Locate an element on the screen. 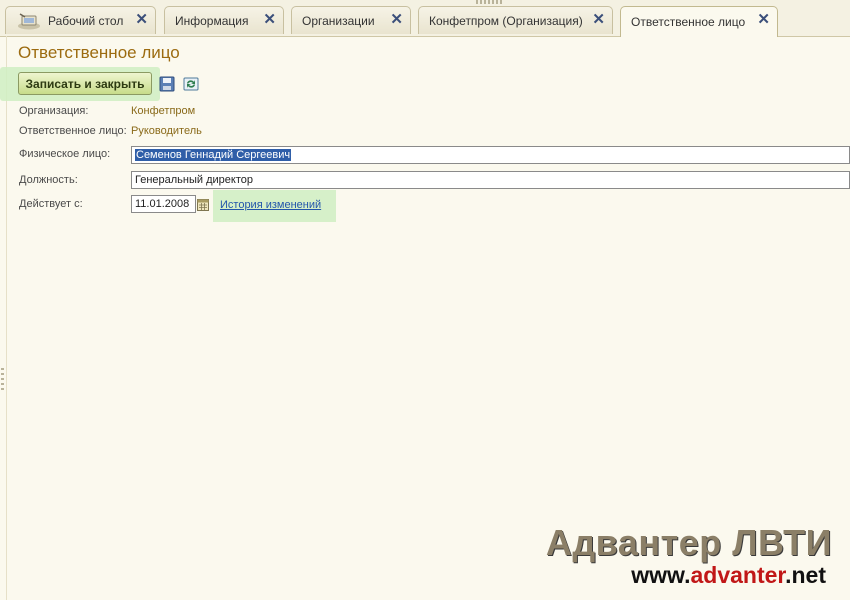  tab-organizations: Организации ✕ is located at coordinates (351, 20).